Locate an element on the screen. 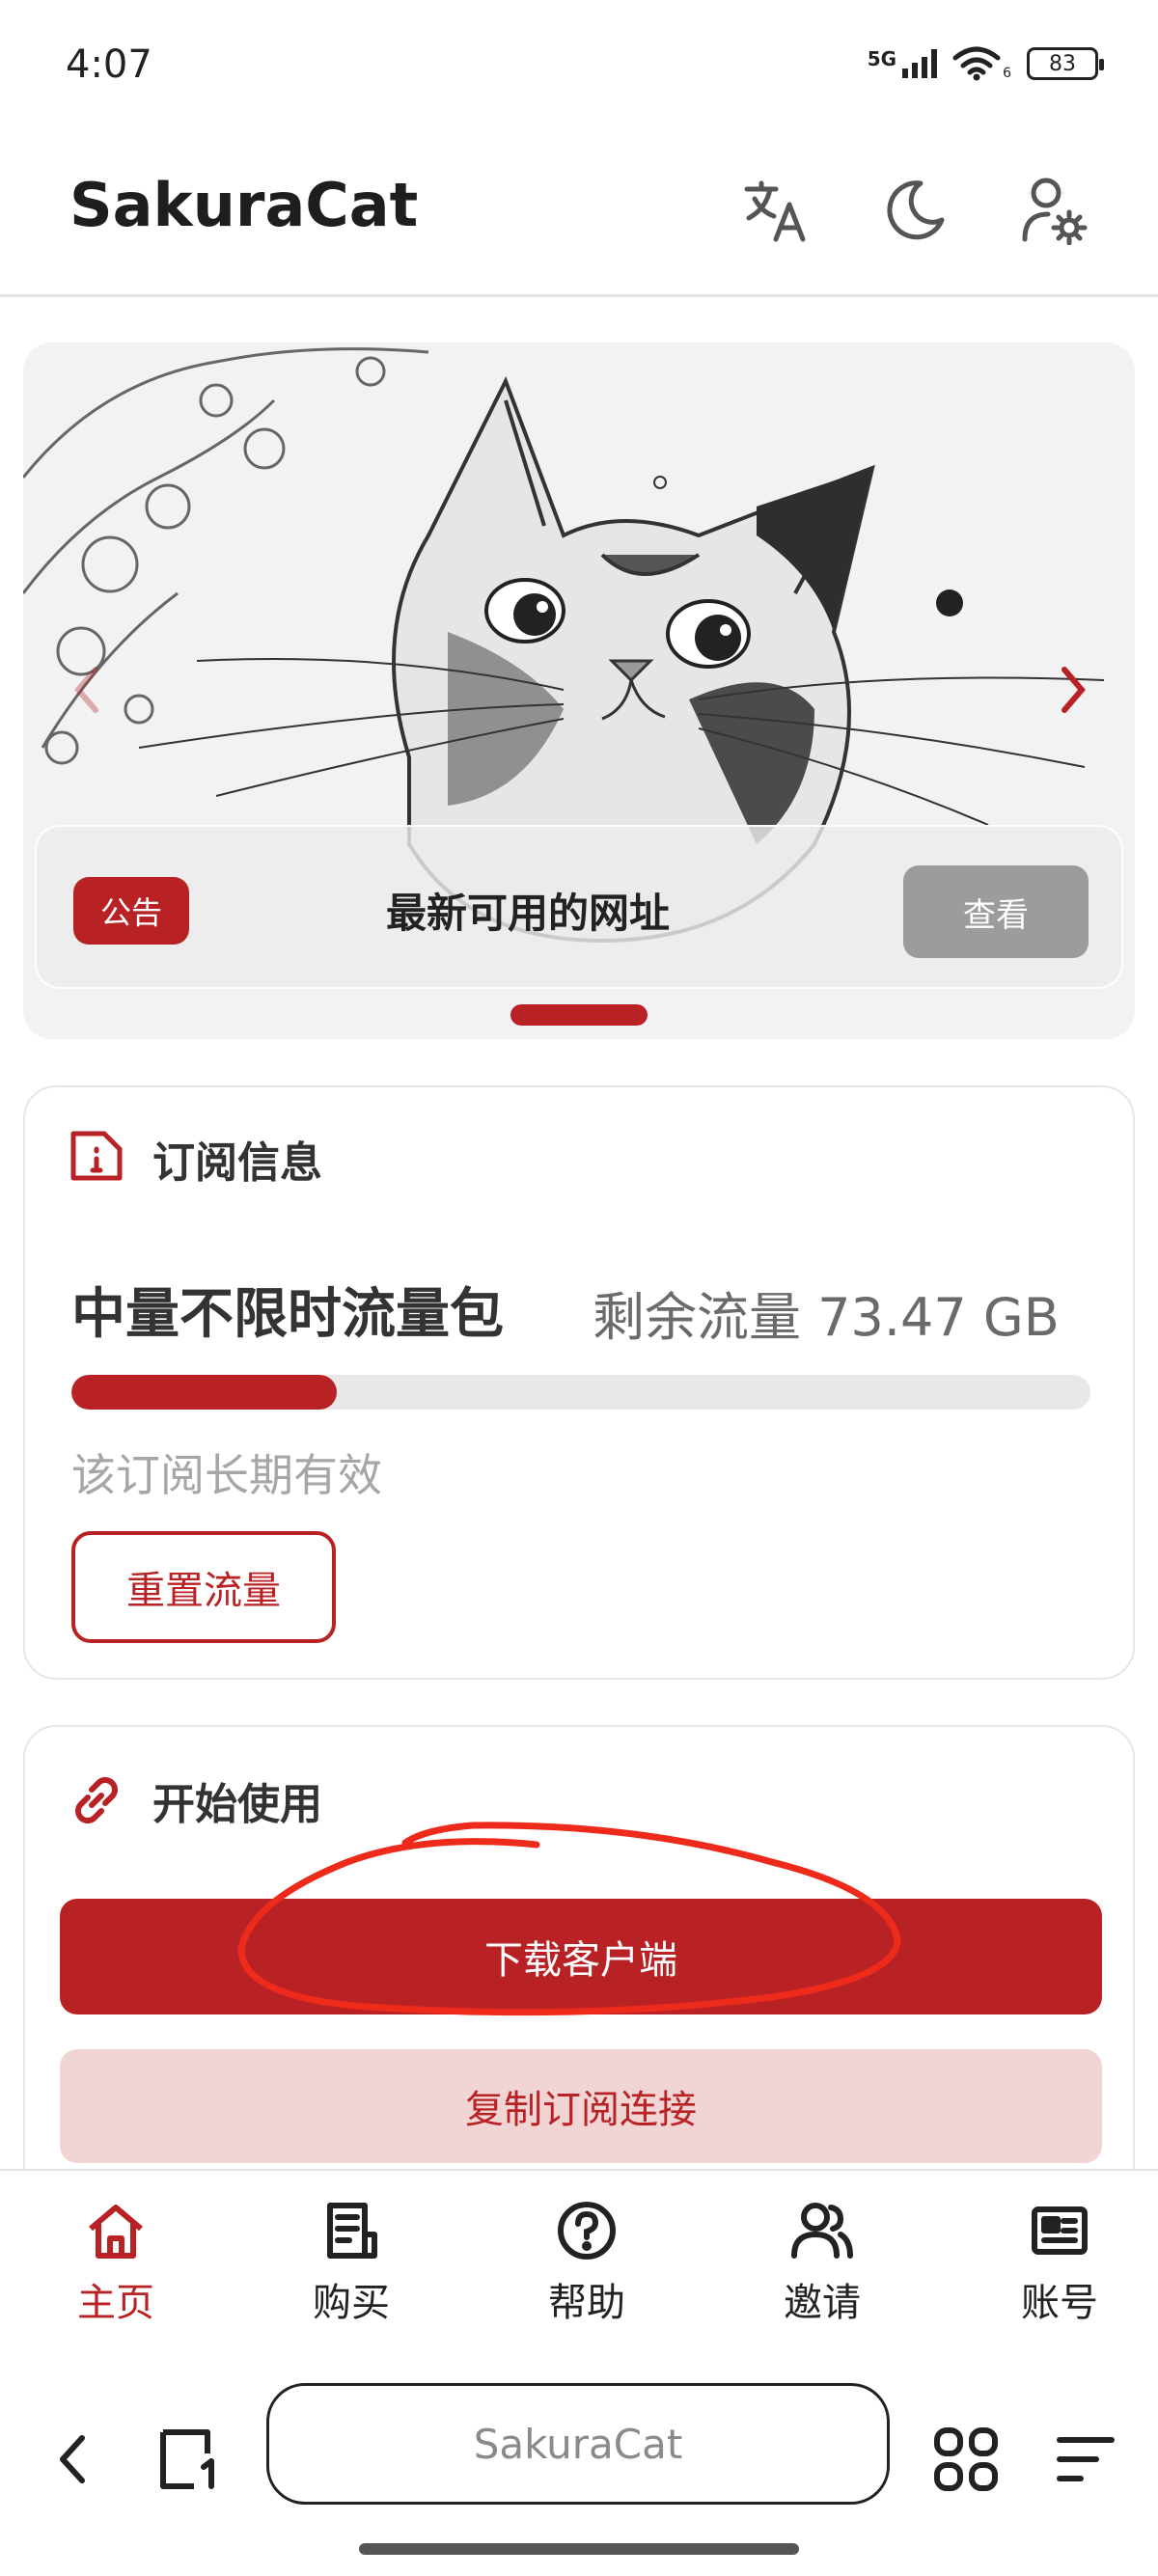 The height and width of the screenshot is (2576, 1158). bottom-tab-bar: 主页 购买 帮助 邀请 账号 is located at coordinates (579, 2263).